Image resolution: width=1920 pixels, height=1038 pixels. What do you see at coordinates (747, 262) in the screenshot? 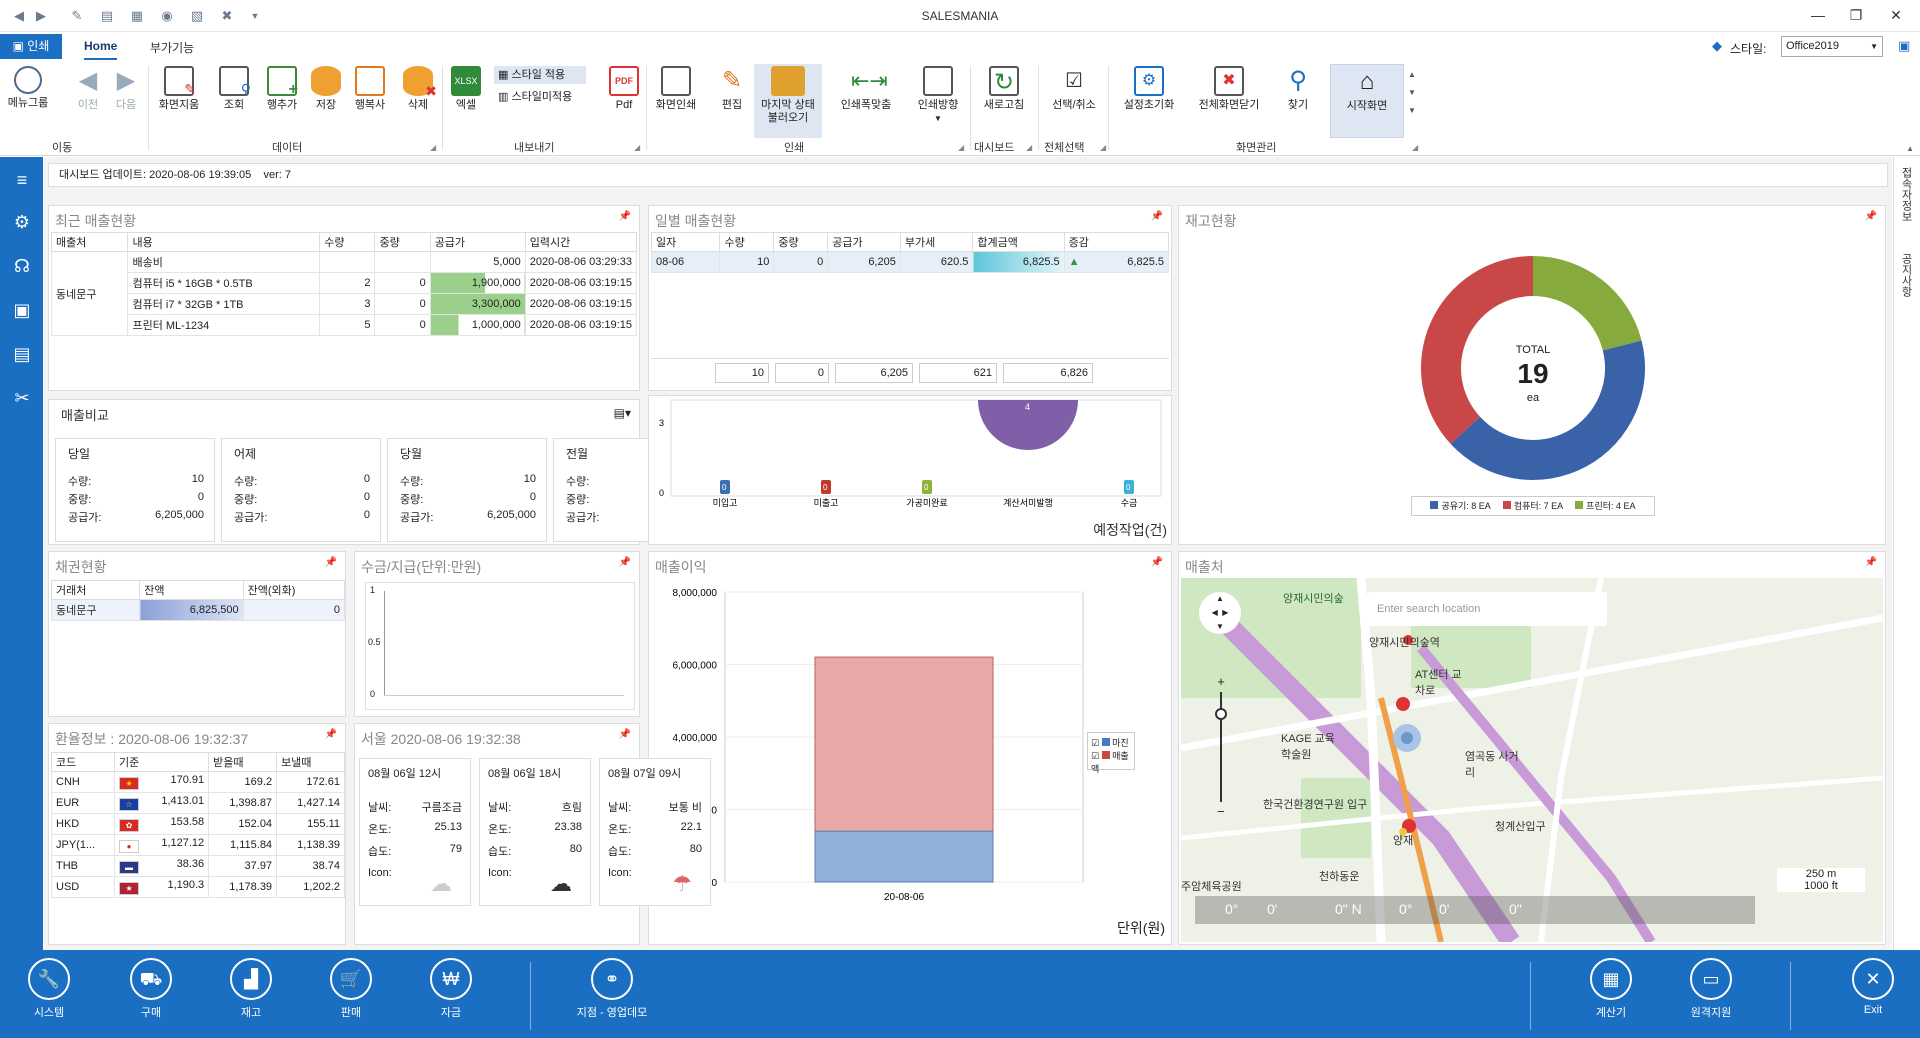
I see `table-cell: 10` at bounding box center [747, 262].